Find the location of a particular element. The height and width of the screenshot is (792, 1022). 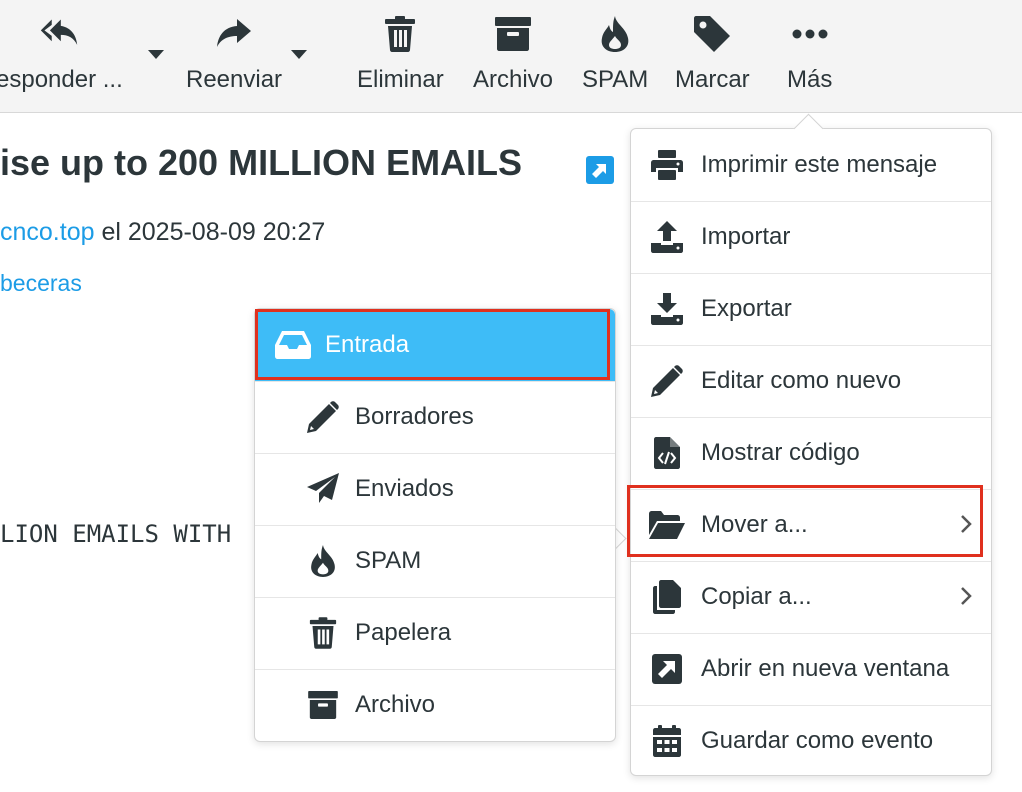

folder-item-label: Borradores is located at coordinates (414, 416).